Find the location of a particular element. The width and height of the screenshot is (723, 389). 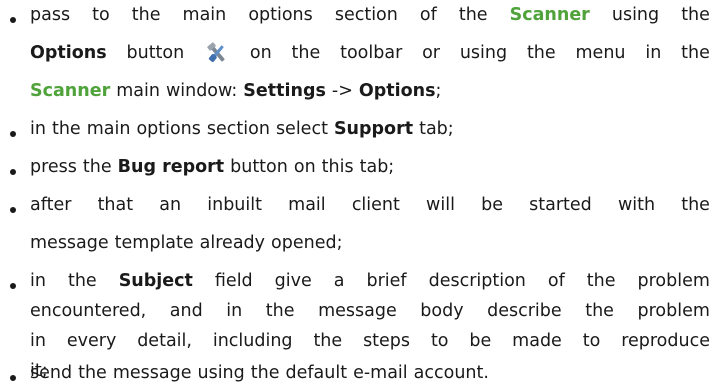

text-line: Scanner main window: Settings -> Options; is located at coordinates (370, 91).